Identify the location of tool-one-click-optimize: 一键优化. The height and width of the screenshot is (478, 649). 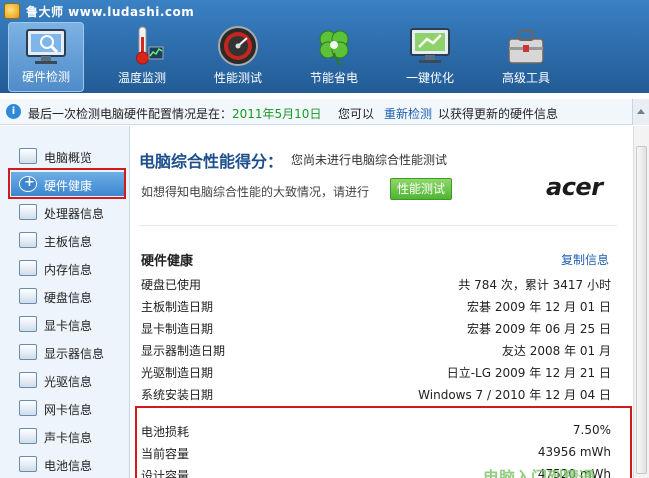
(430, 57).